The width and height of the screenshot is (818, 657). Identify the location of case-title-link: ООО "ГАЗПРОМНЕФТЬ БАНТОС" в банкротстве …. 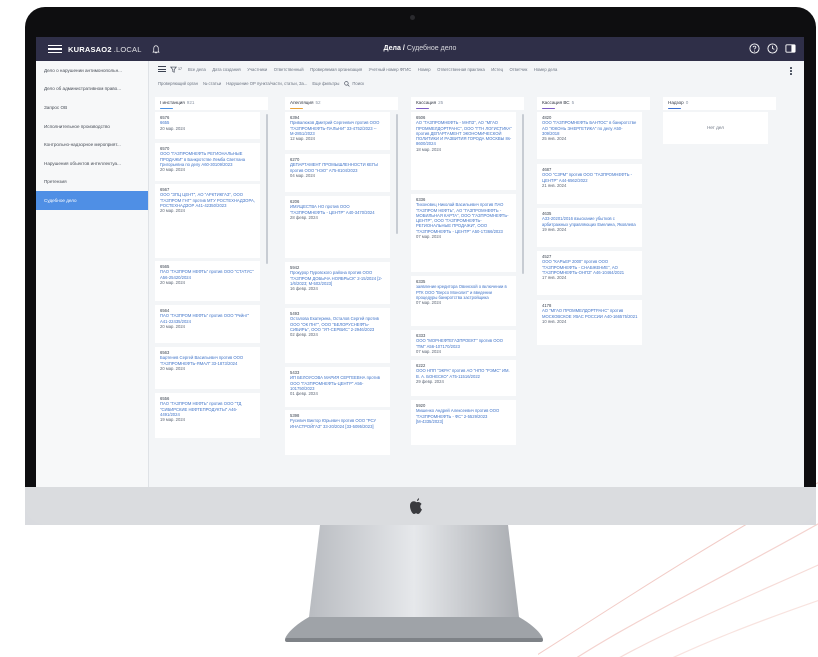
(590, 128).